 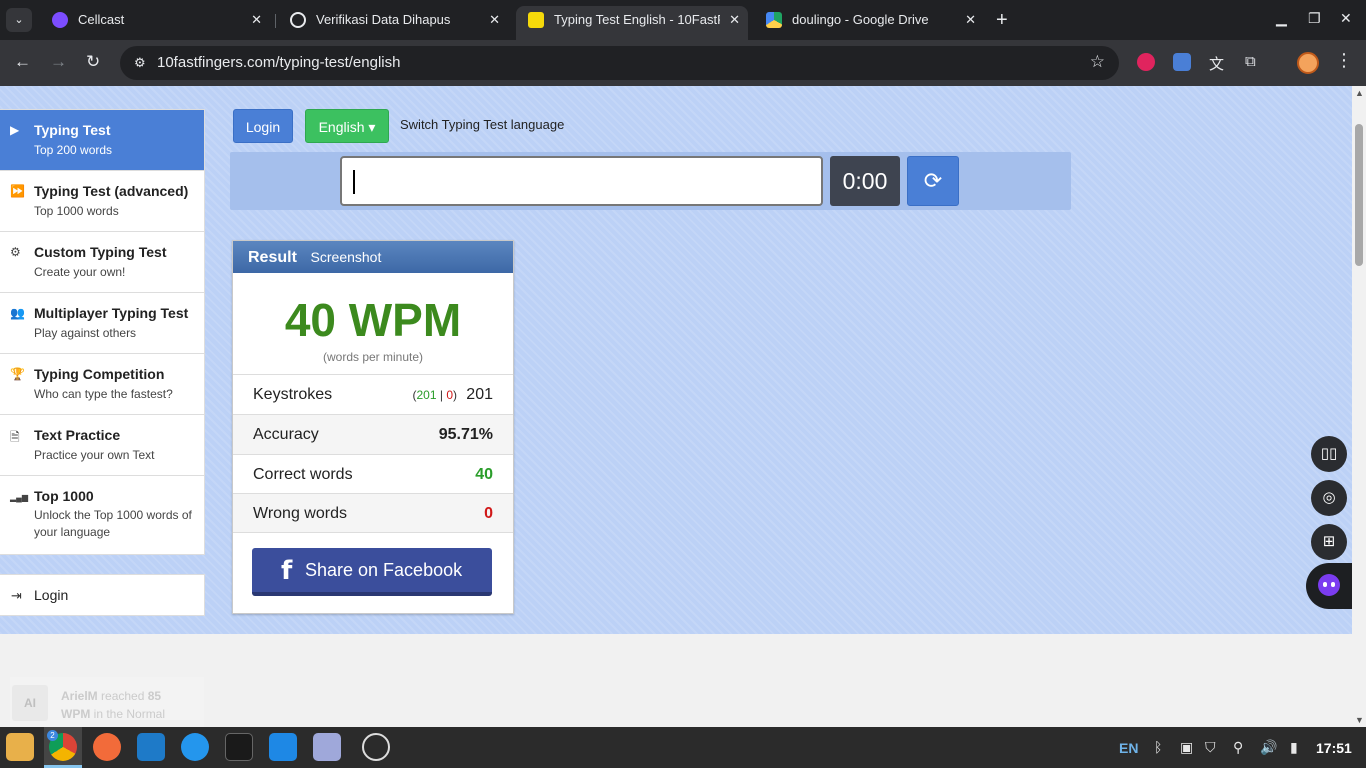 I want to click on files-icon, so click(x=20, y=747).